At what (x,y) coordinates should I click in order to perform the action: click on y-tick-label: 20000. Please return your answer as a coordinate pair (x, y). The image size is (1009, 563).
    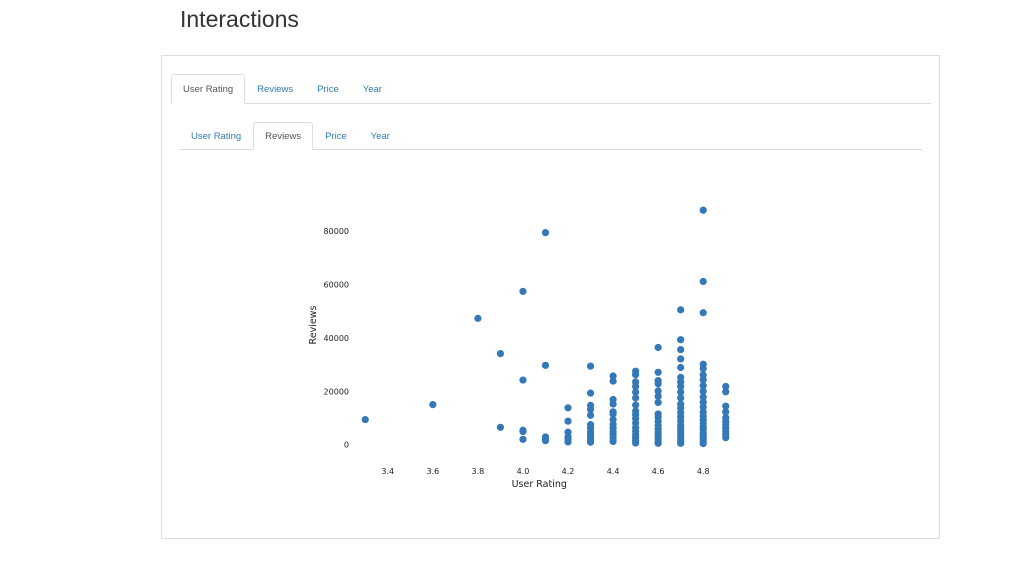
    Looking at the image, I should click on (336, 391).